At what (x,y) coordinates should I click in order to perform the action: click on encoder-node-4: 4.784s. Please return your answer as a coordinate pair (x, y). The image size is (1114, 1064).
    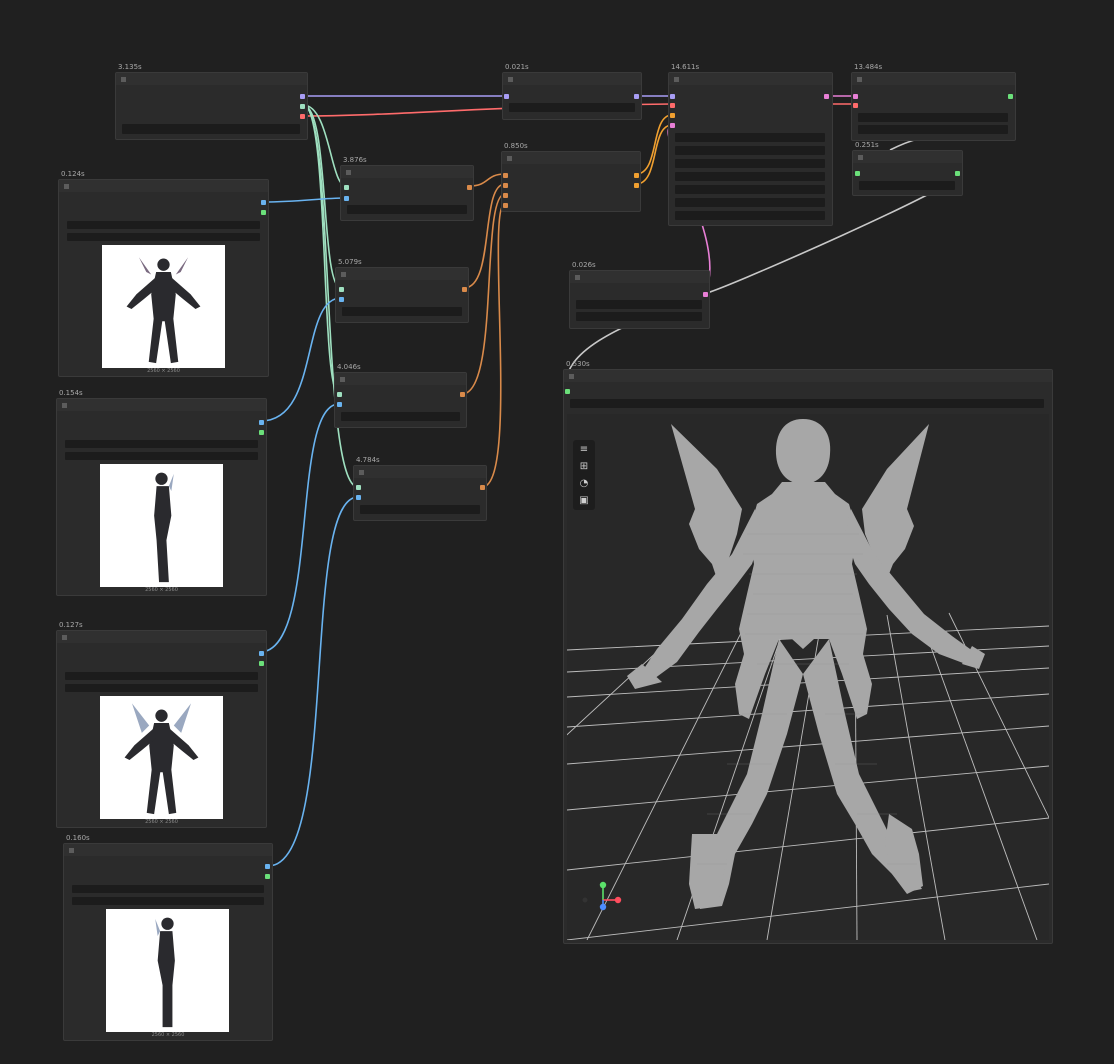
    Looking at the image, I should click on (420, 488).